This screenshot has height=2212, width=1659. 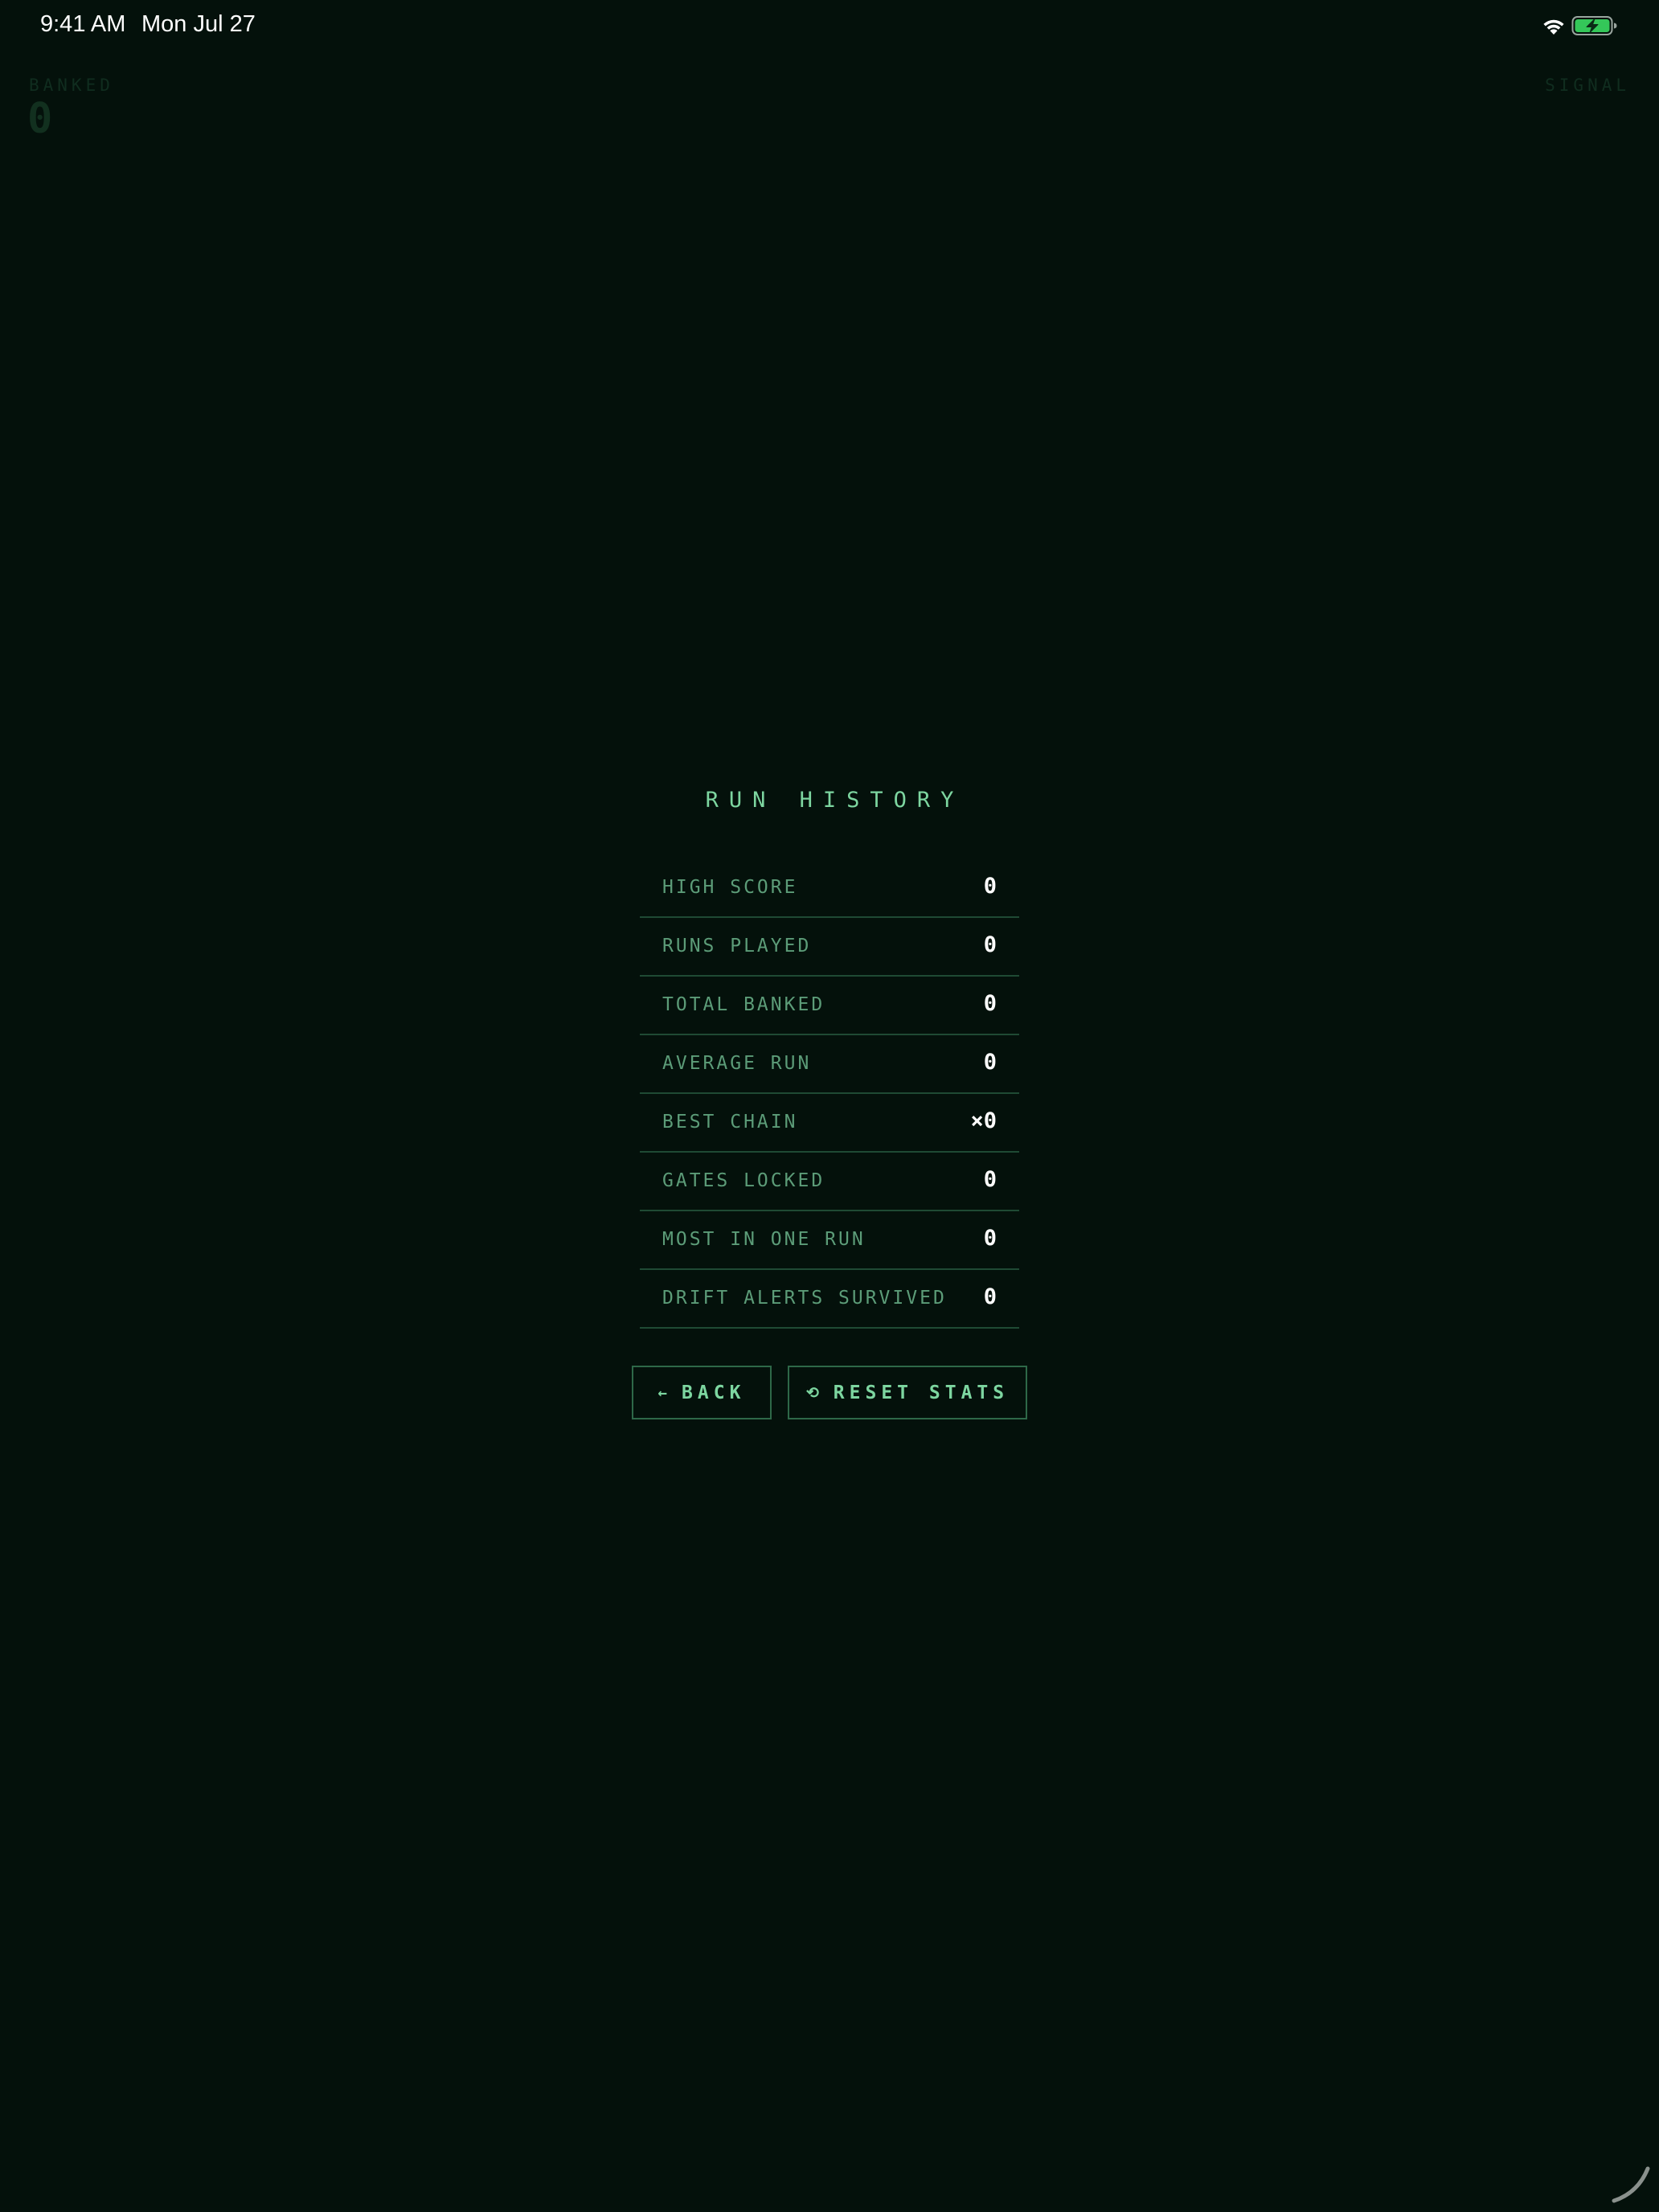 What do you see at coordinates (1553, 27) in the screenshot?
I see `wifi-icon` at bounding box center [1553, 27].